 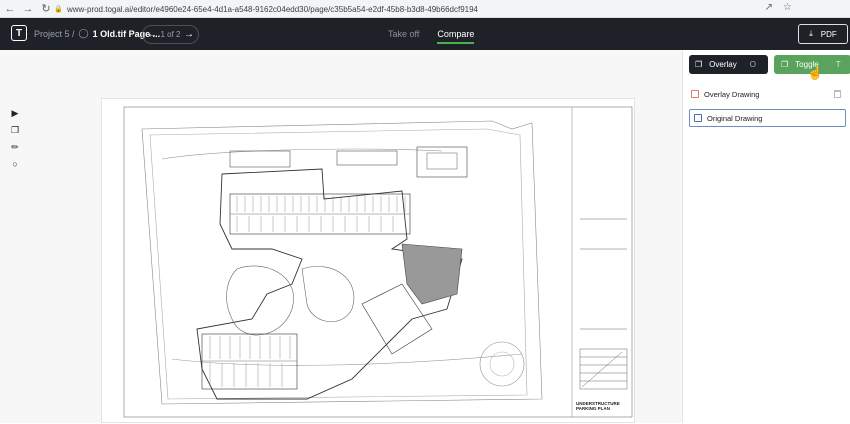 I want to click on hand-cursor-icon: ☝, so click(x=815, y=72).